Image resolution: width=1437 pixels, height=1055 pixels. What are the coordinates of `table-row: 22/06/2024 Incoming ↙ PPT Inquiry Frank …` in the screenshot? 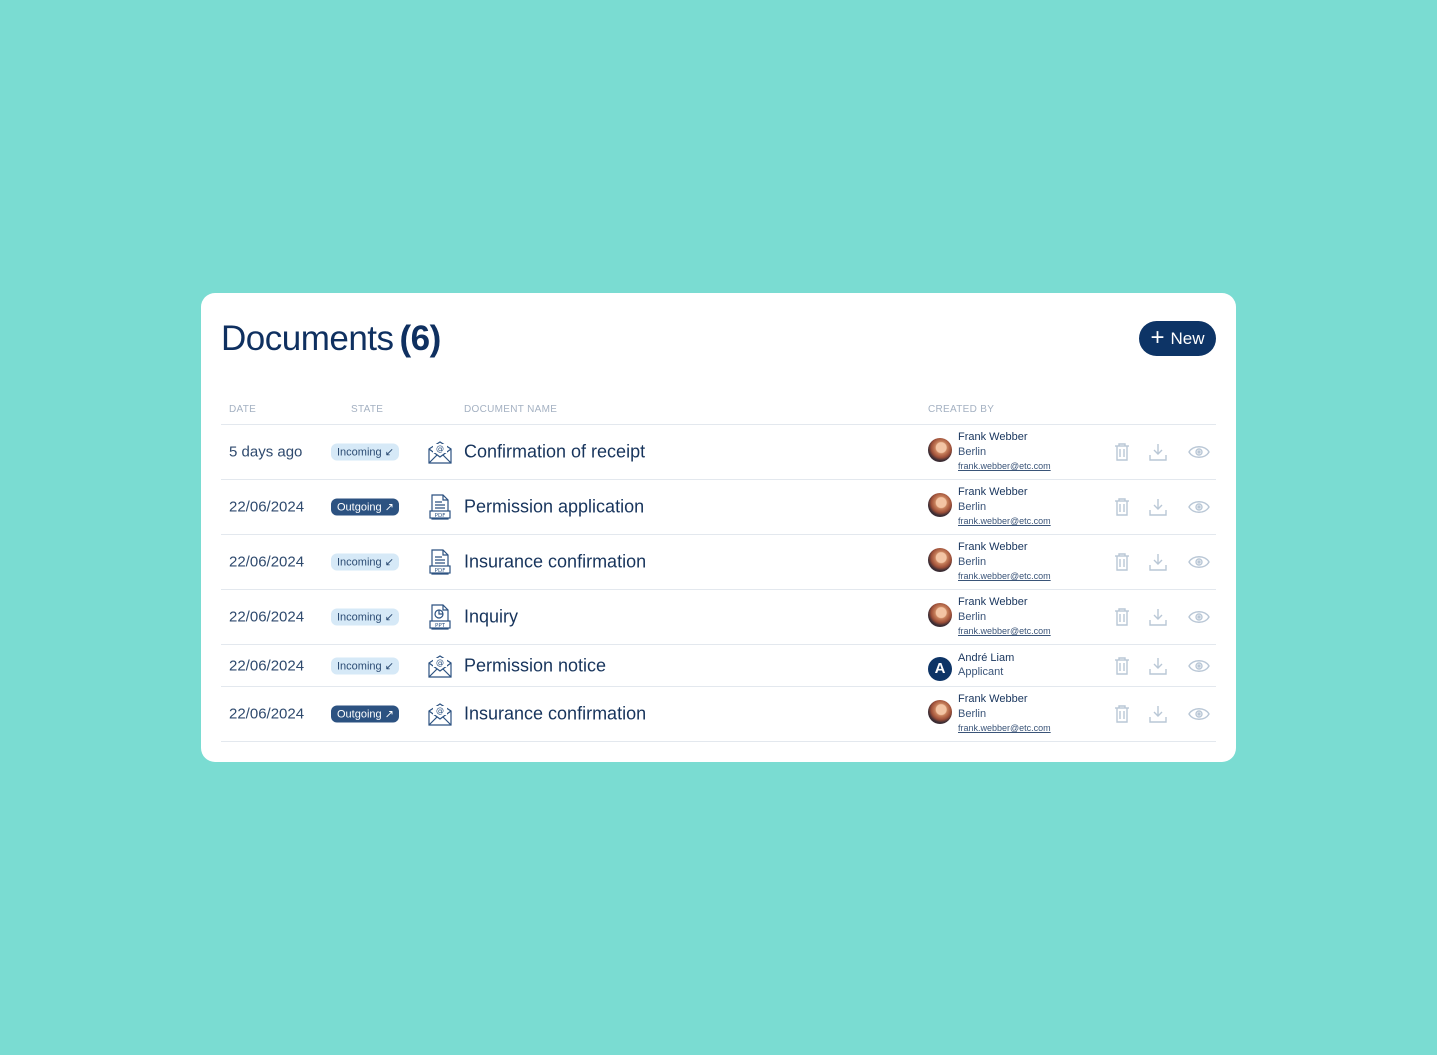 It's located at (718, 617).